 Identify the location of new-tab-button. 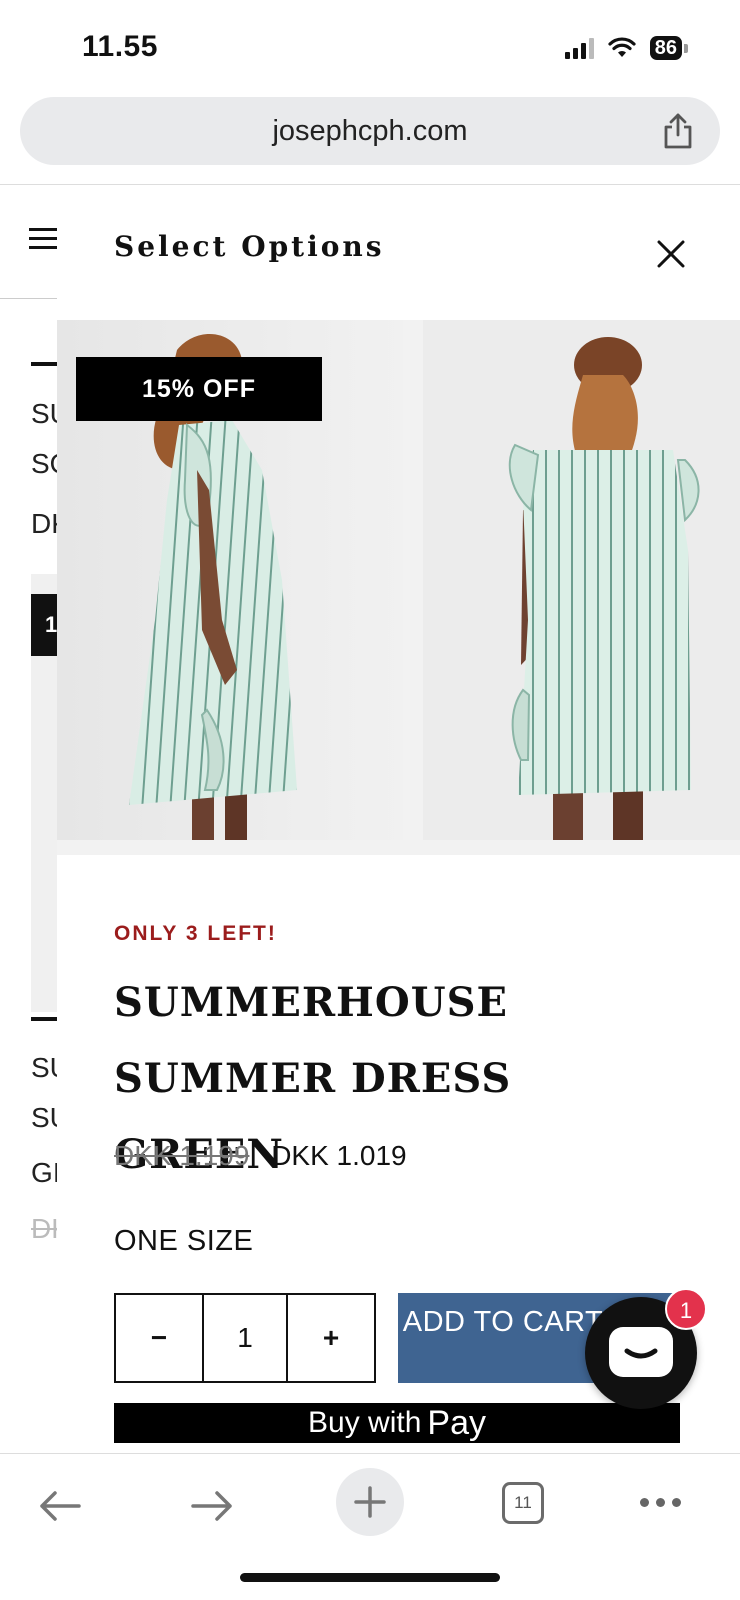
(370, 1502).